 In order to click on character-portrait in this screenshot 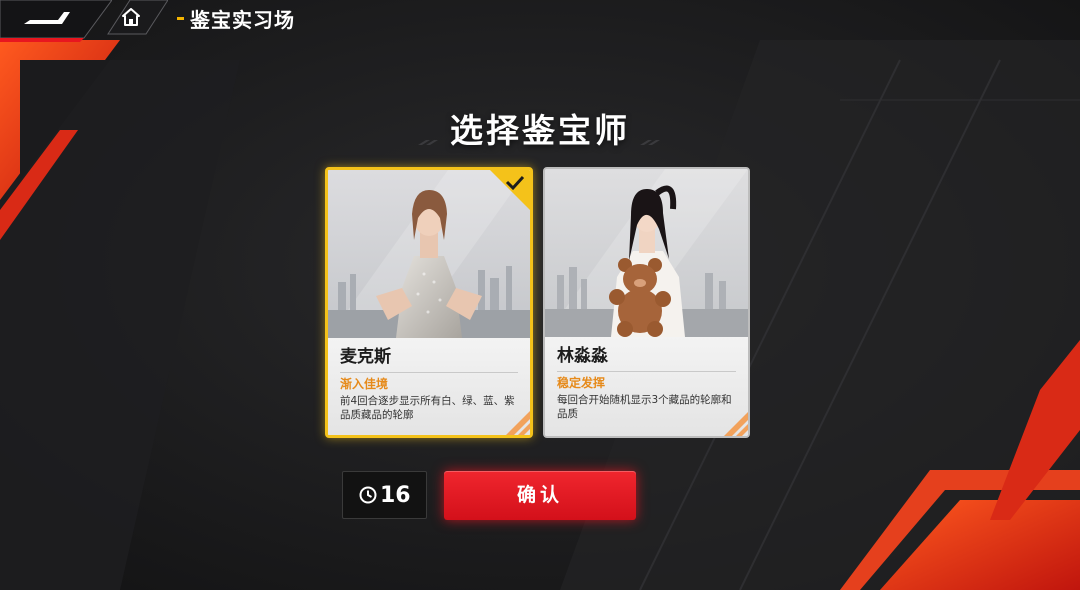, I will do `click(646, 253)`.